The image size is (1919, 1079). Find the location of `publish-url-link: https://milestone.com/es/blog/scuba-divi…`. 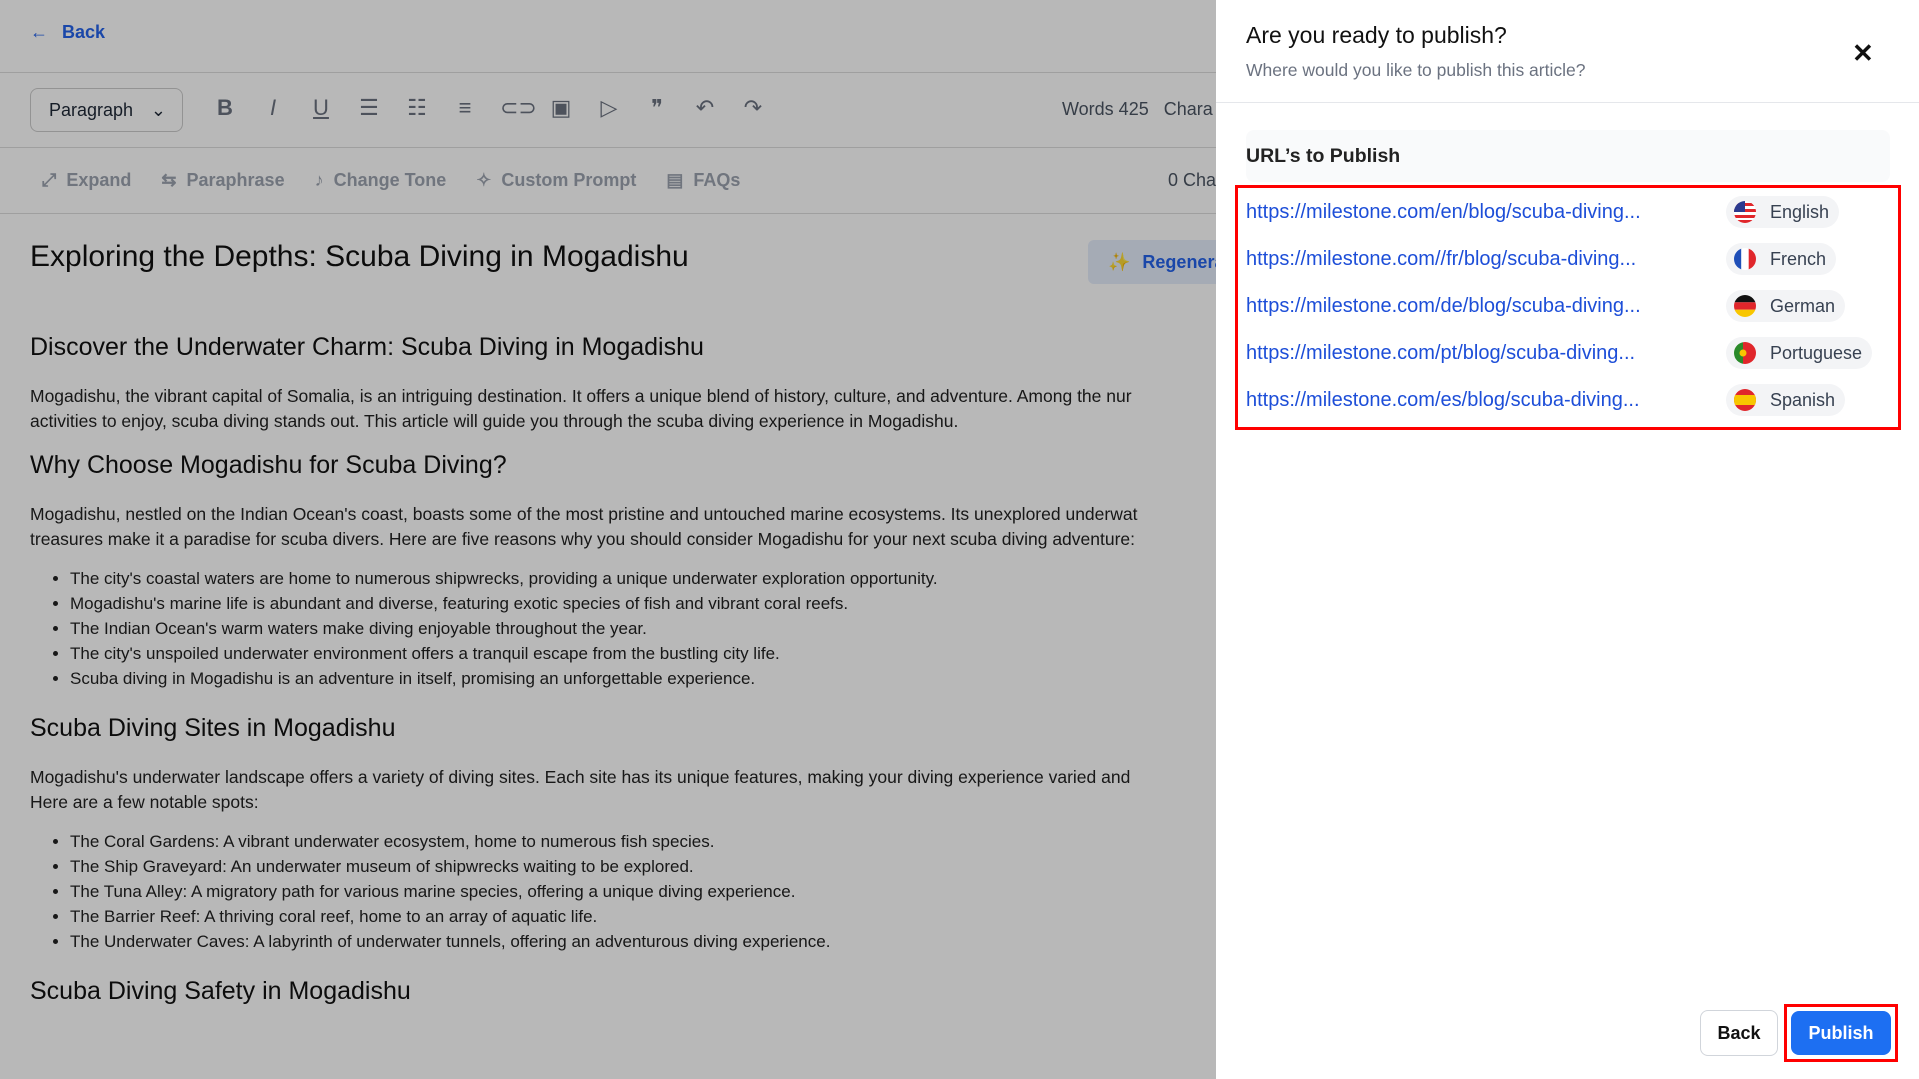

publish-url-link: https://milestone.com/es/blog/scuba-divi… is located at coordinates (1486, 400).